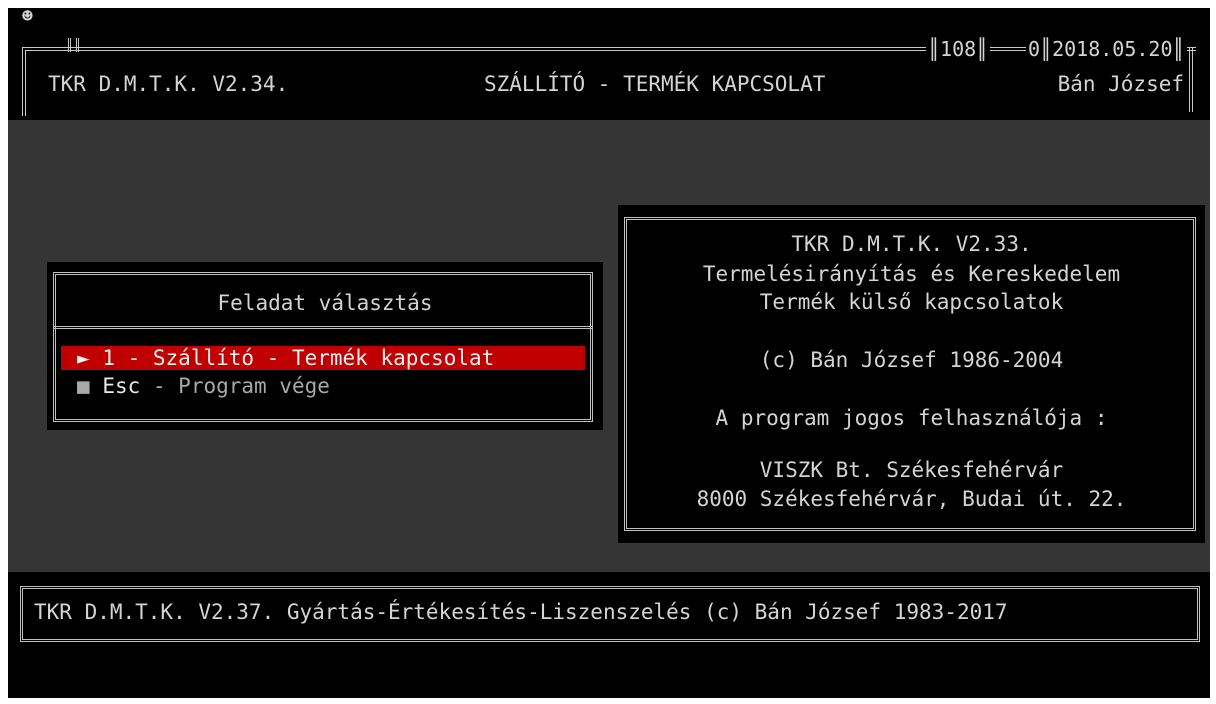 The width and height of the screenshot is (1216, 704). What do you see at coordinates (655, 84) in the screenshot?
I see `page-title: SZÁLLÍTÓ - TERMÉK KAPCSOLAT` at bounding box center [655, 84].